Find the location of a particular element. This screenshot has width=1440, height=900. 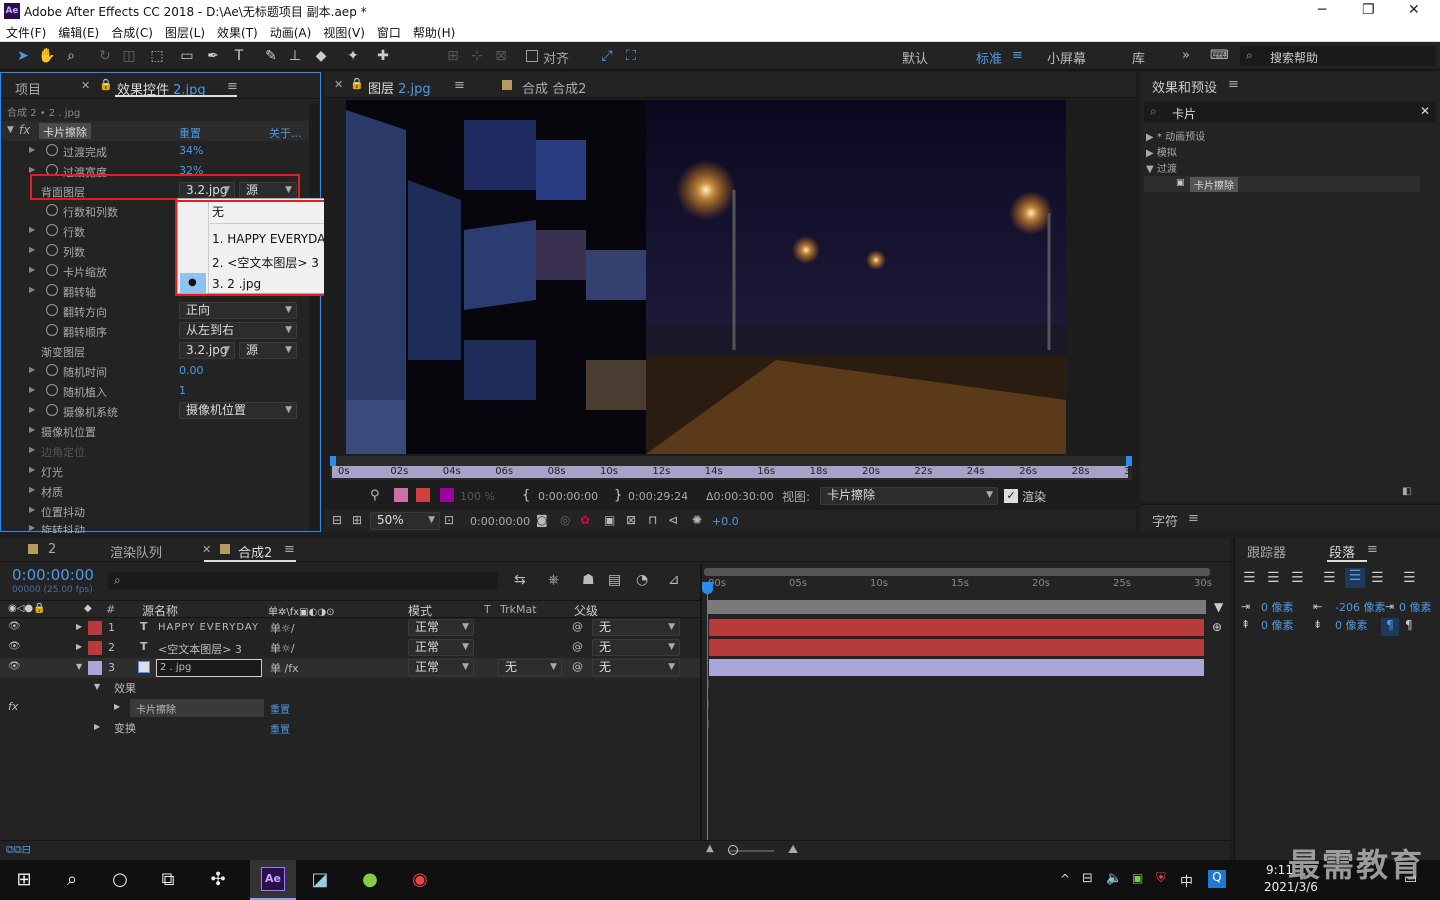

property-row: ▶ 灯光 is located at coordinates (153, 471).